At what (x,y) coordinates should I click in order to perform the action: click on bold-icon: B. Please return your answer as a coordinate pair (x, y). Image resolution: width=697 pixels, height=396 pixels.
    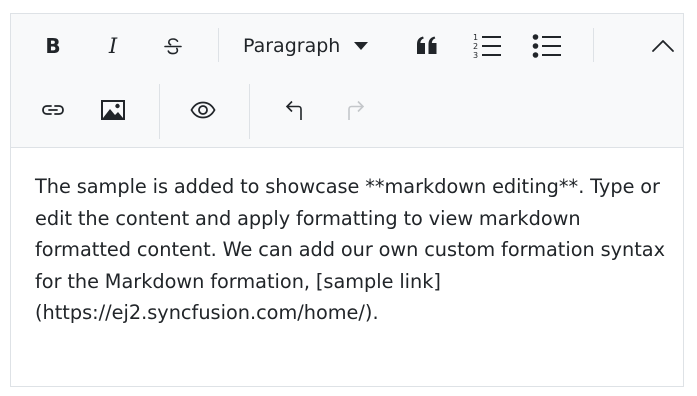
    Looking at the image, I should click on (53, 46).